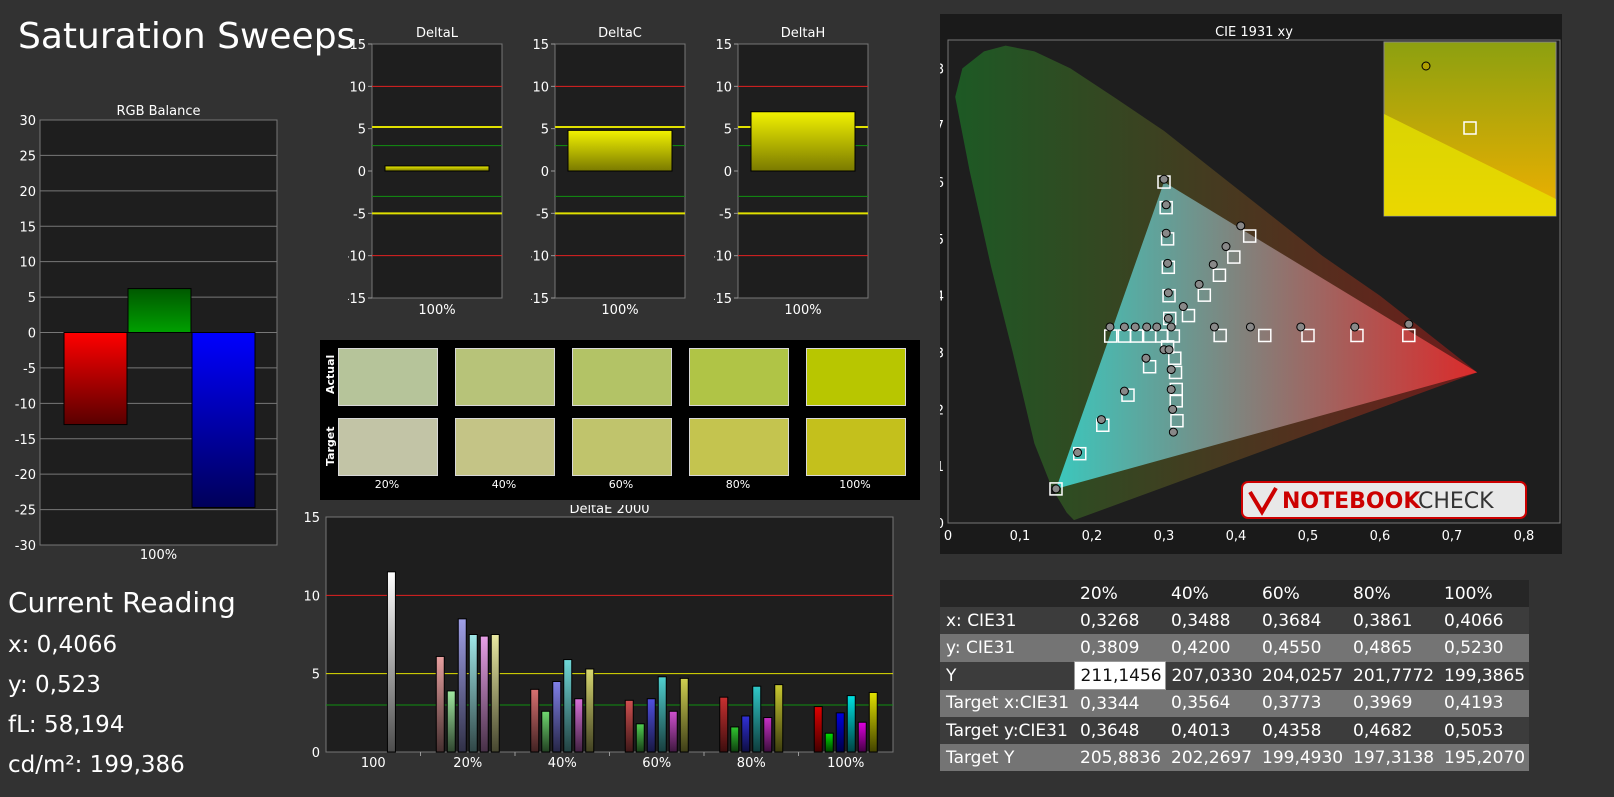 The height and width of the screenshot is (797, 1614). Describe the element at coordinates (540, 299) in the screenshot. I see `y-tick-label: -15` at that location.